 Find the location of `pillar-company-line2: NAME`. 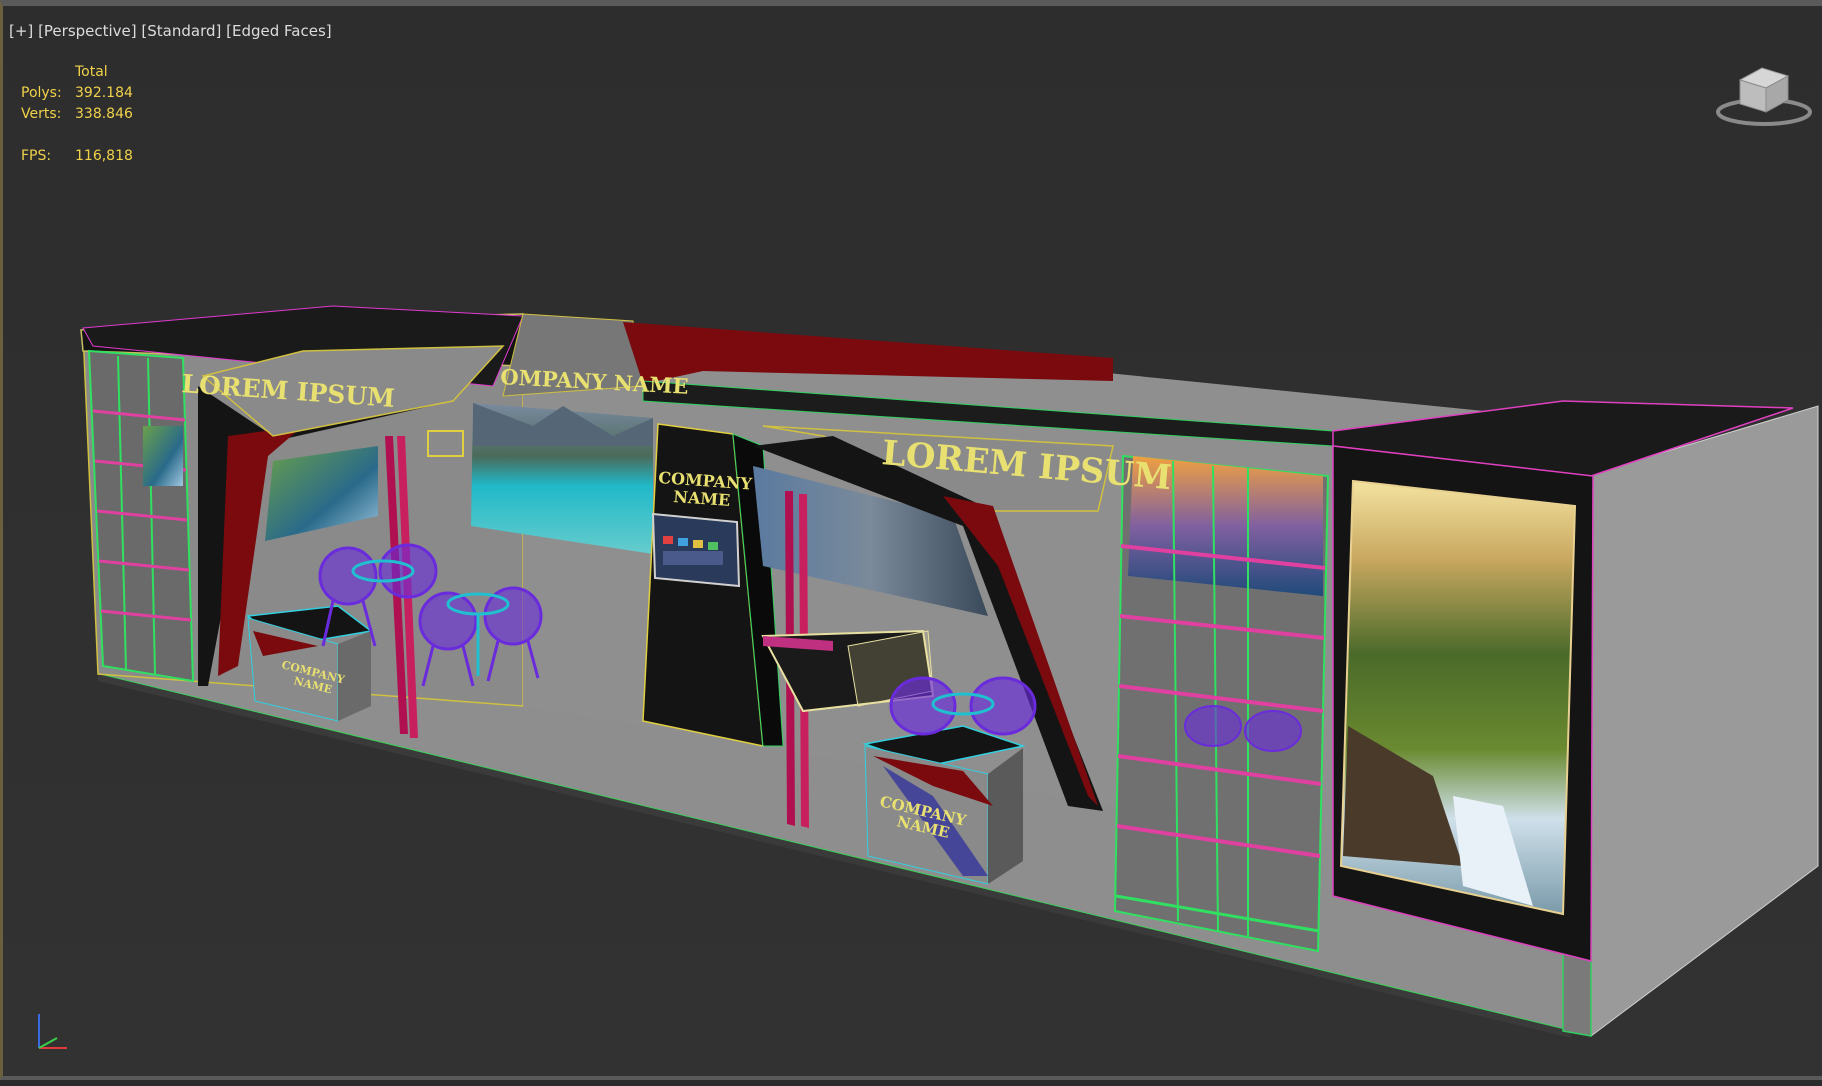

pillar-company-line2: NAME is located at coordinates (702, 498).